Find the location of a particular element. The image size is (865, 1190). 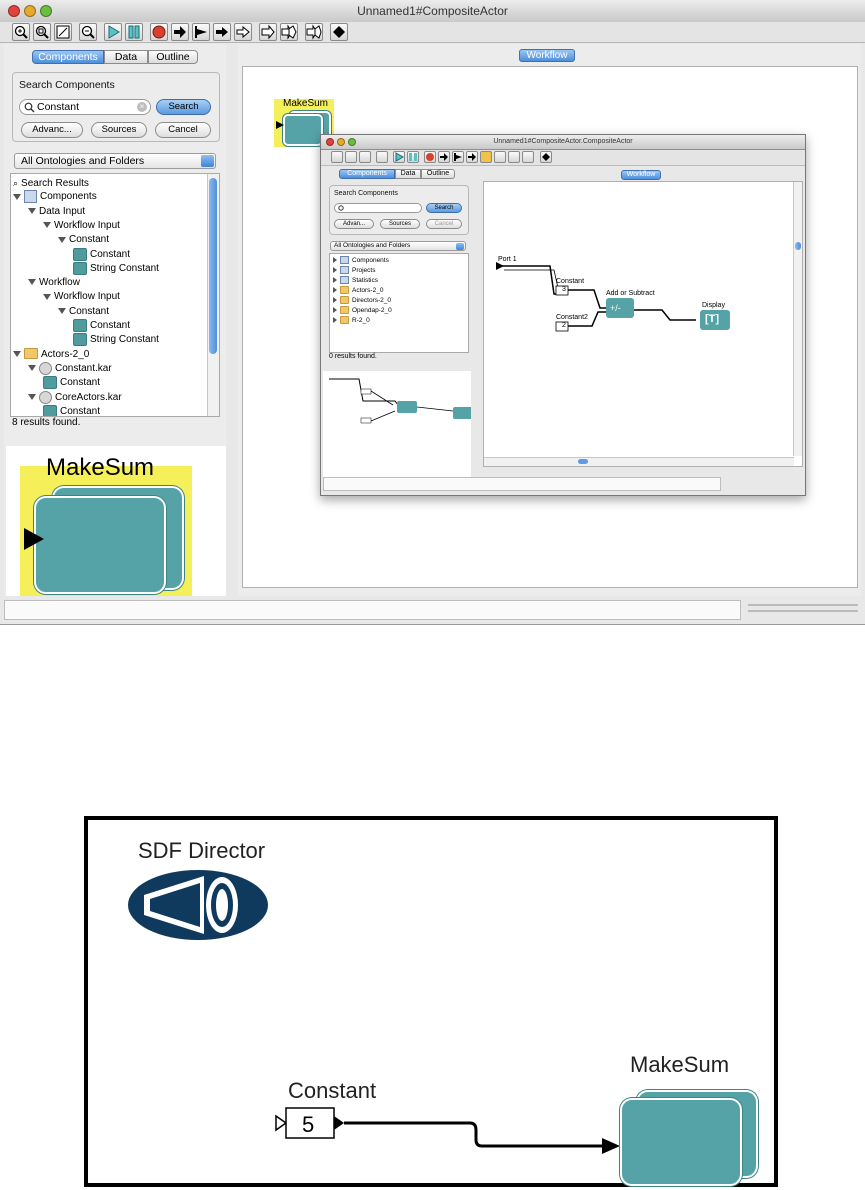

nested-arrow-icon is located at coordinates (444, 157).